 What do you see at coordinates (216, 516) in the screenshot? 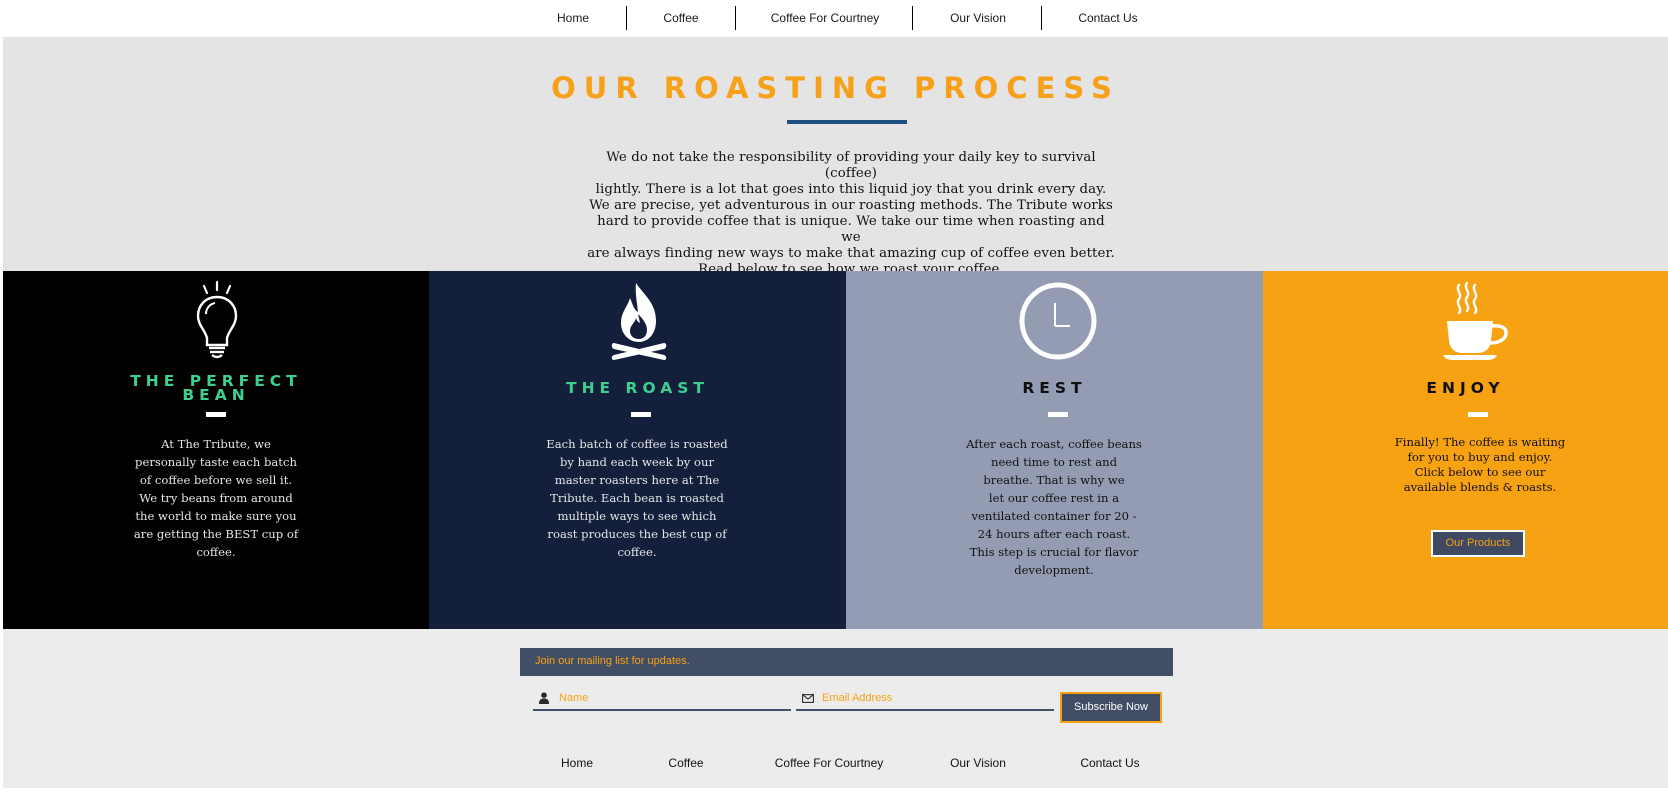
I see `step-text-line: the world to make sure you` at bounding box center [216, 516].